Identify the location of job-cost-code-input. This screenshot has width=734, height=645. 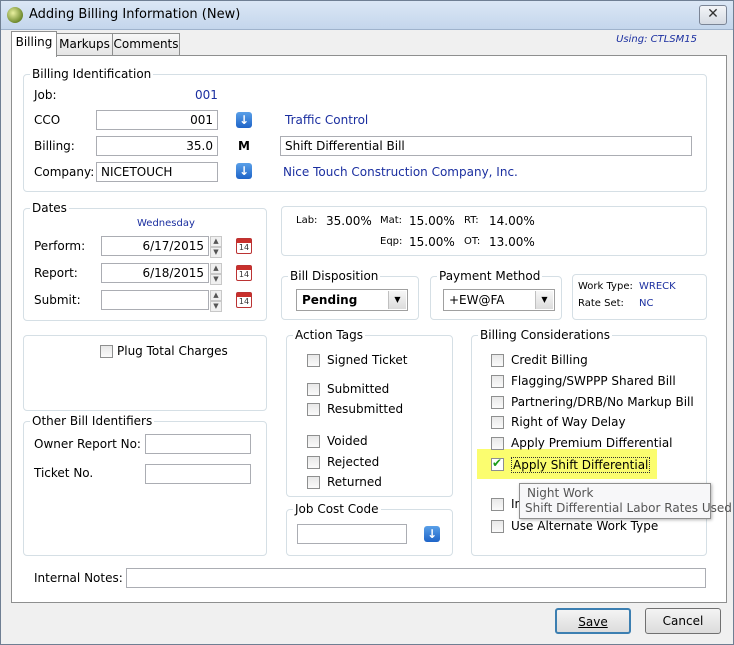
(352, 534).